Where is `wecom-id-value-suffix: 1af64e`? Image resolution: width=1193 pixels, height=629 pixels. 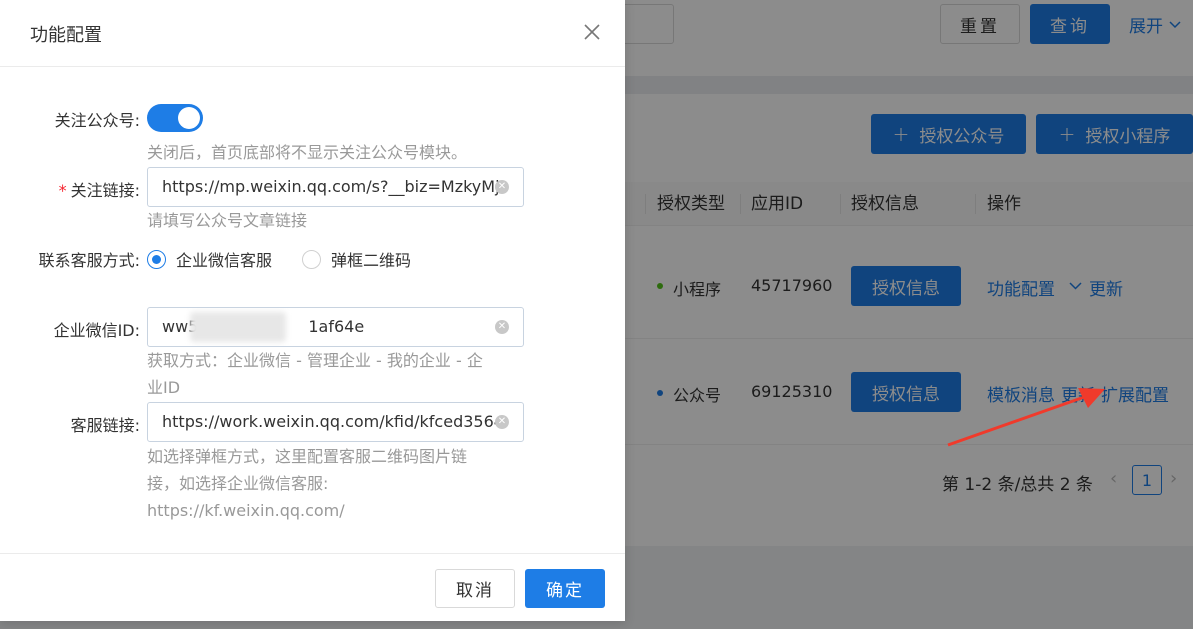 wecom-id-value-suffix: 1af64e is located at coordinates (336, 326).